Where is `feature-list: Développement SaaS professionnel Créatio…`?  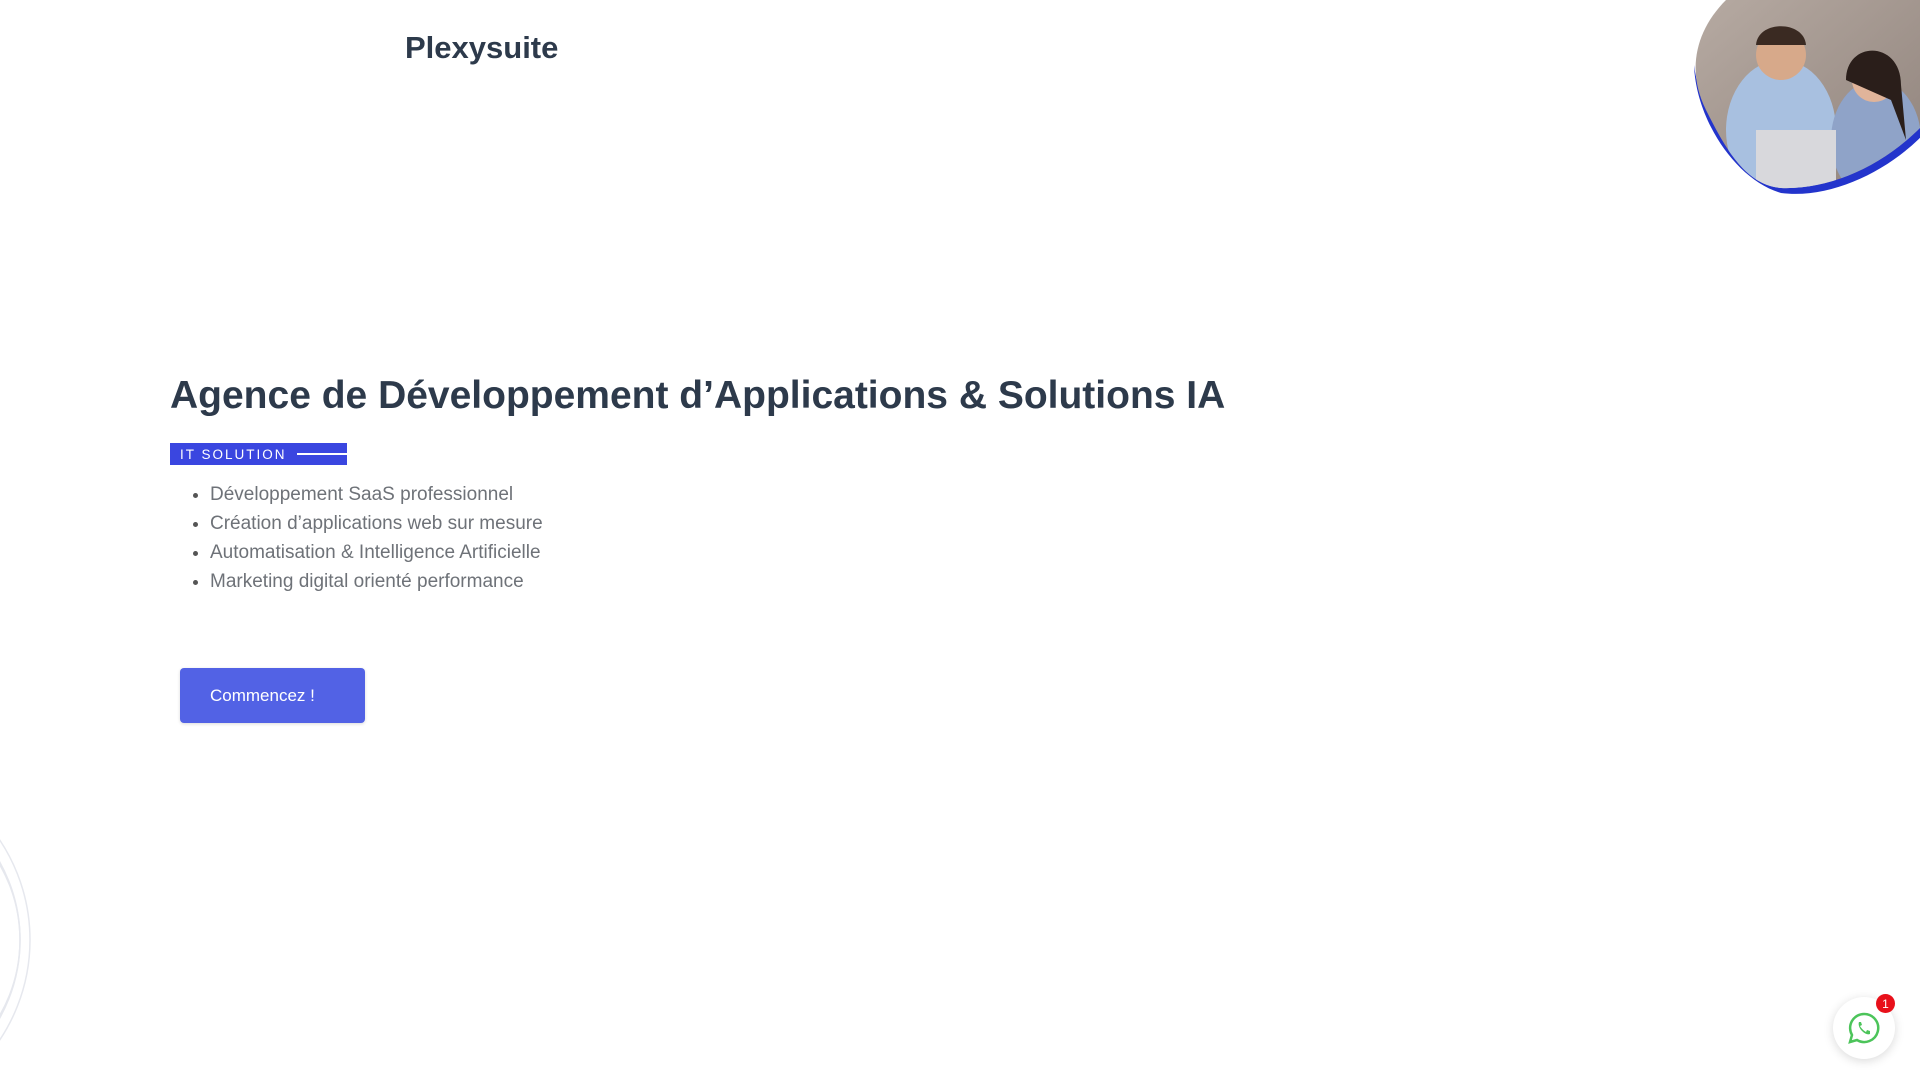 feature-list: Développement SaaS professionnel Créatio… is located at coordinates (356, 538).